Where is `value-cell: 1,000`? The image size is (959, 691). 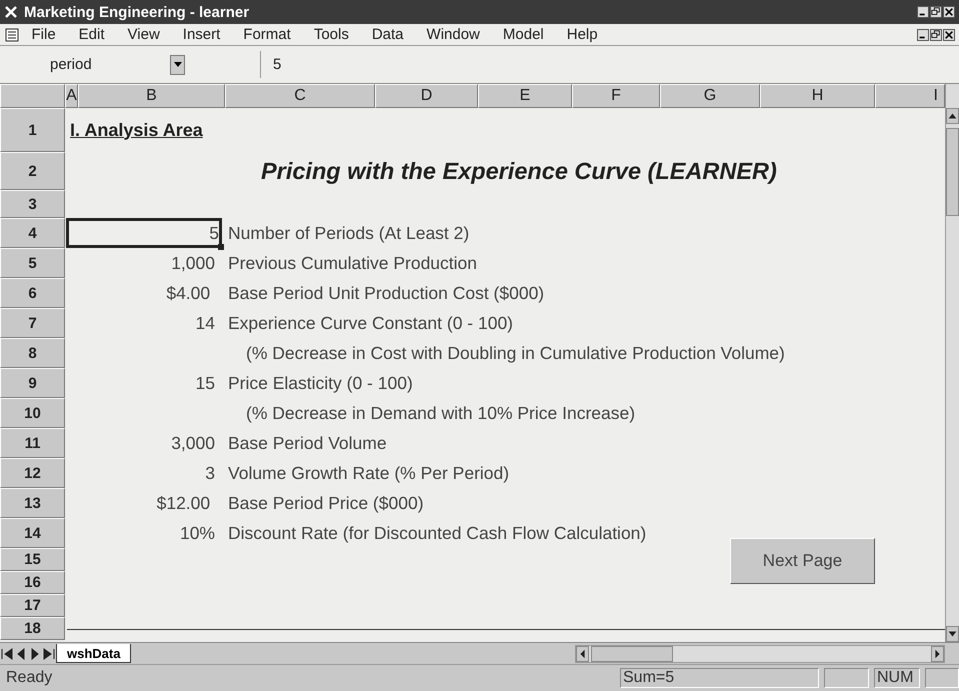
value-cell: 1,000 is located at coordinates (144, 263).